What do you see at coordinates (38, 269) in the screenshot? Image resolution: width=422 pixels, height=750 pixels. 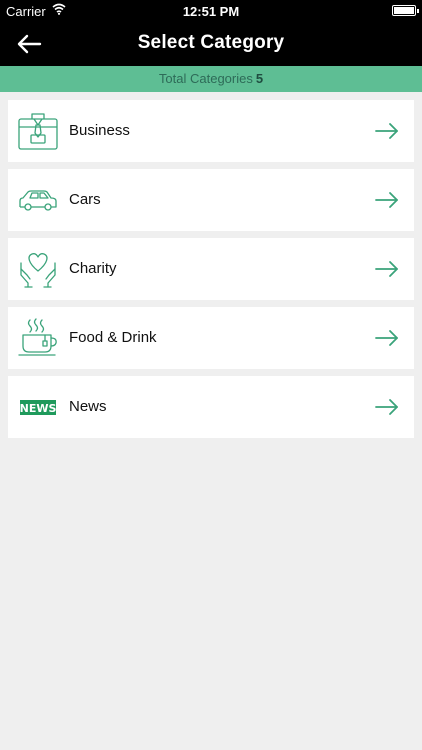 I see `heart-hands-icon` at bounding box center [38, 269].